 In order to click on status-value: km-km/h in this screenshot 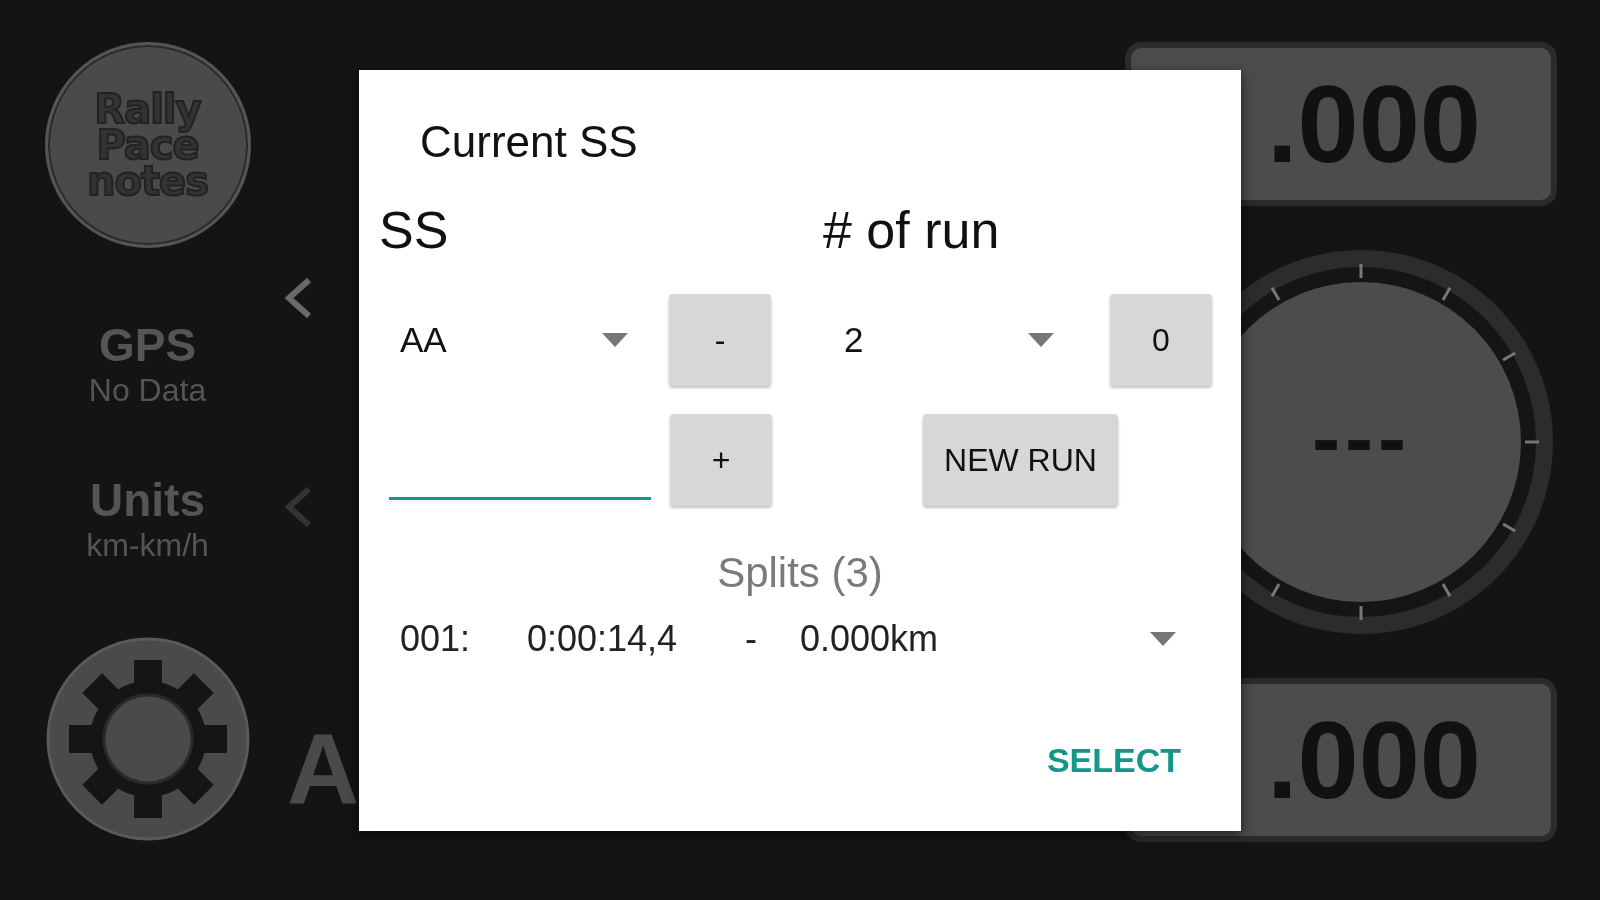, I will do `click(147, 544)`.